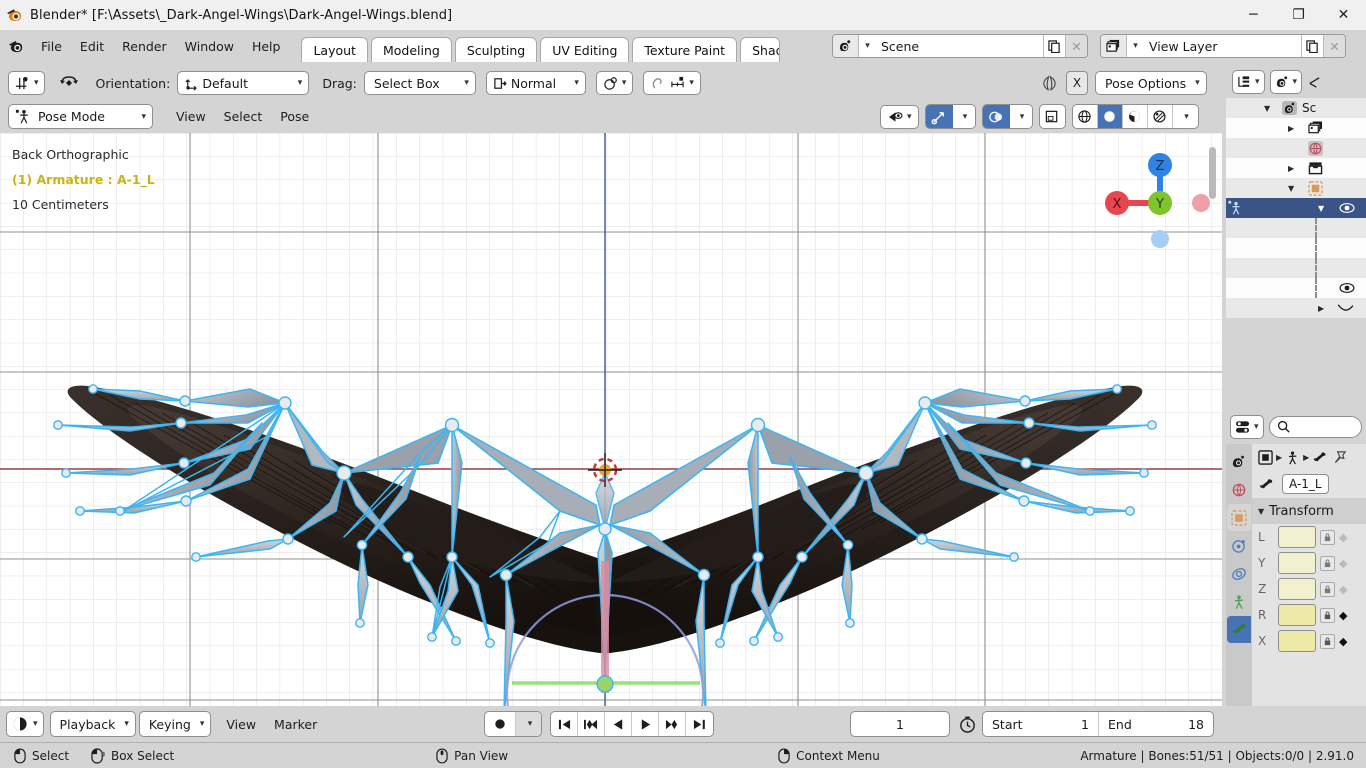 The image size is (1366, 768). I want to click on new-scene-icon, so click(1054, 46).